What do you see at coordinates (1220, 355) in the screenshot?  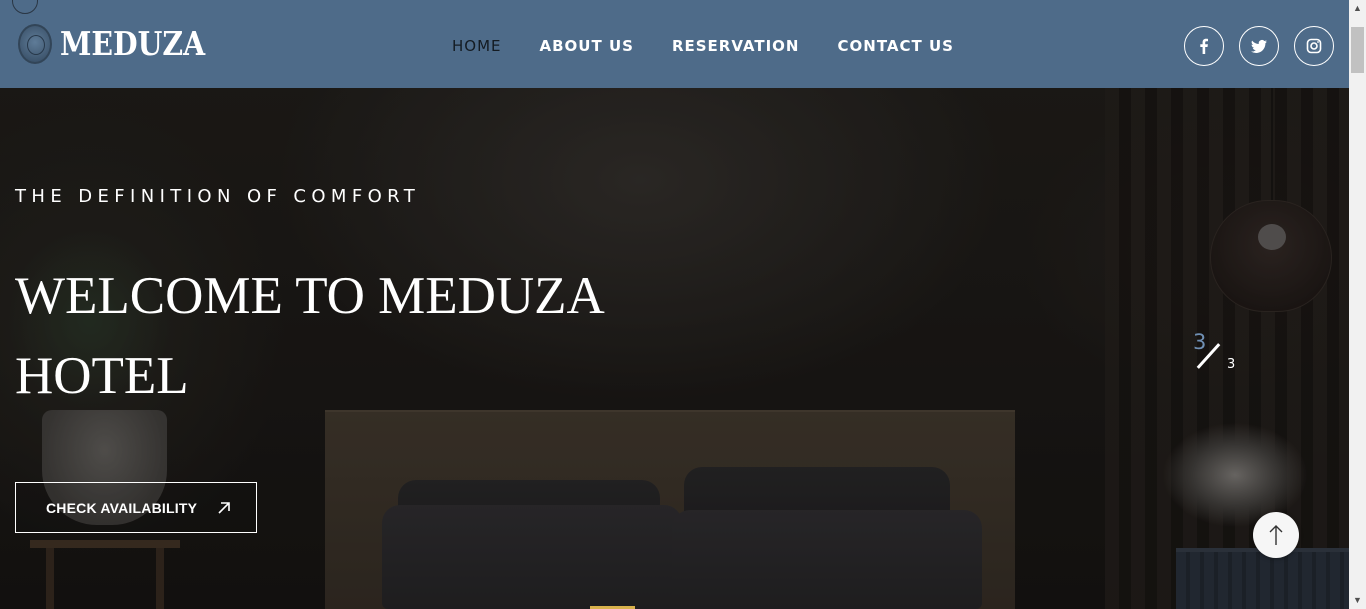 I see `slide-counter: 3 3` at bounding box center [1220, 355].